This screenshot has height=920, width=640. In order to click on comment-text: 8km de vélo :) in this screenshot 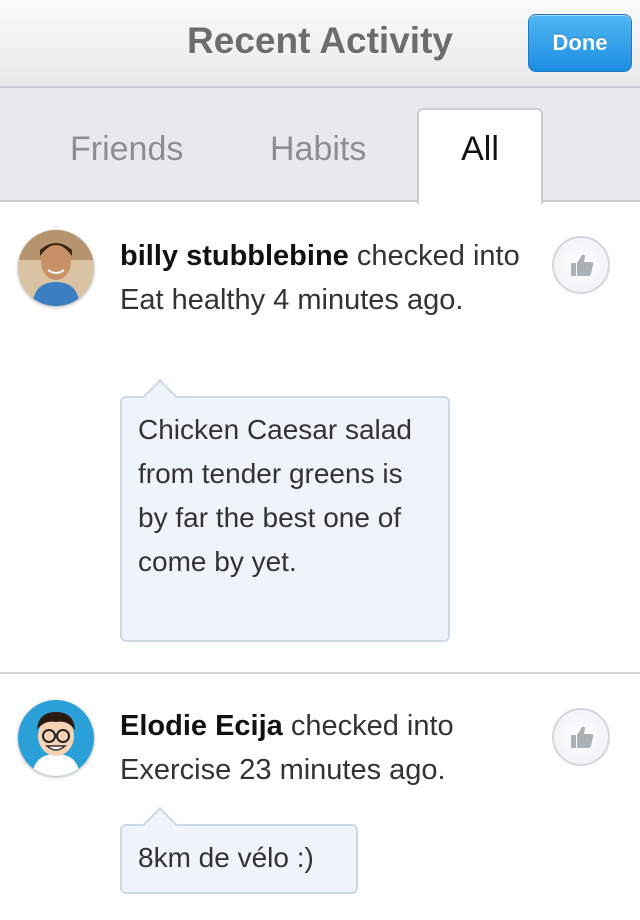, I will do `click(226, 857)`.